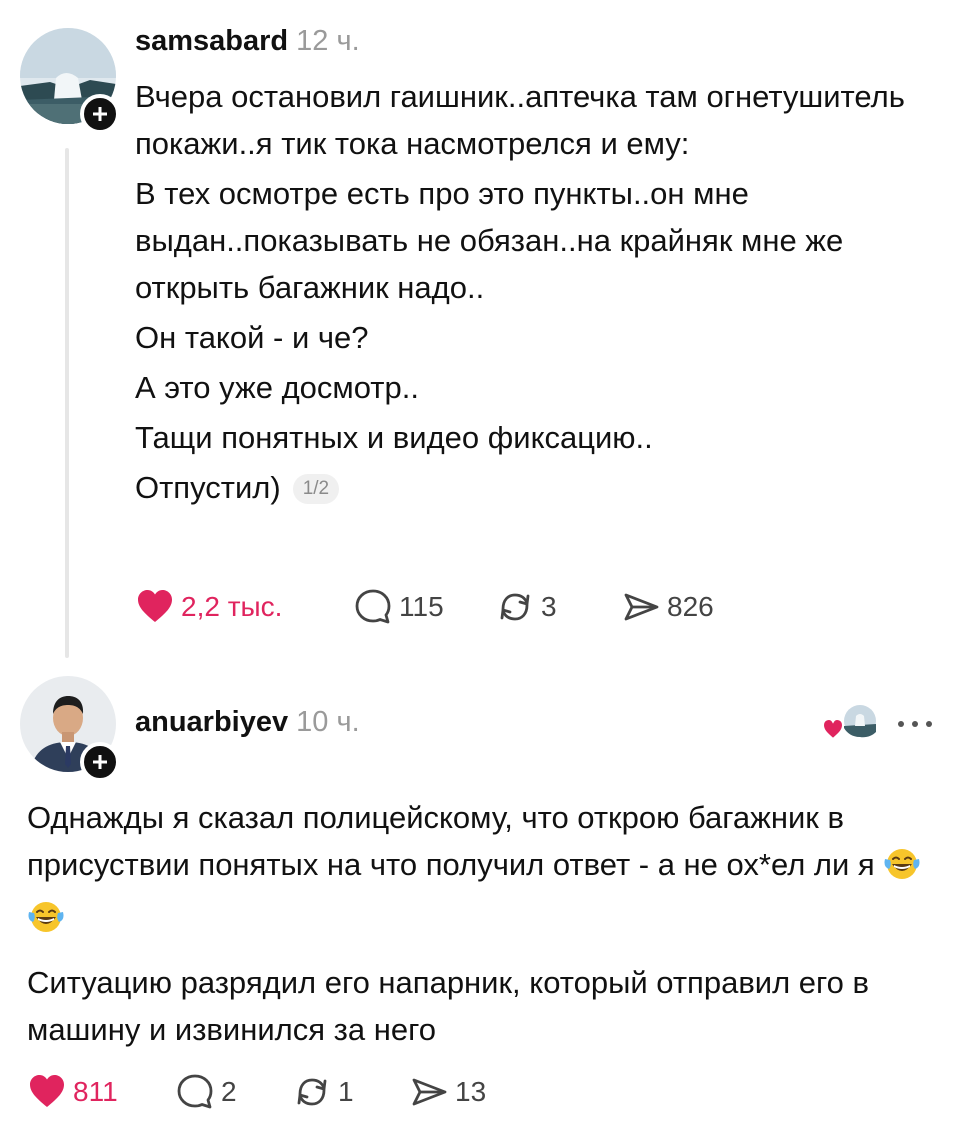 The image size is (960, 1142). I want to click on share-button: 826, so click(667, 607).